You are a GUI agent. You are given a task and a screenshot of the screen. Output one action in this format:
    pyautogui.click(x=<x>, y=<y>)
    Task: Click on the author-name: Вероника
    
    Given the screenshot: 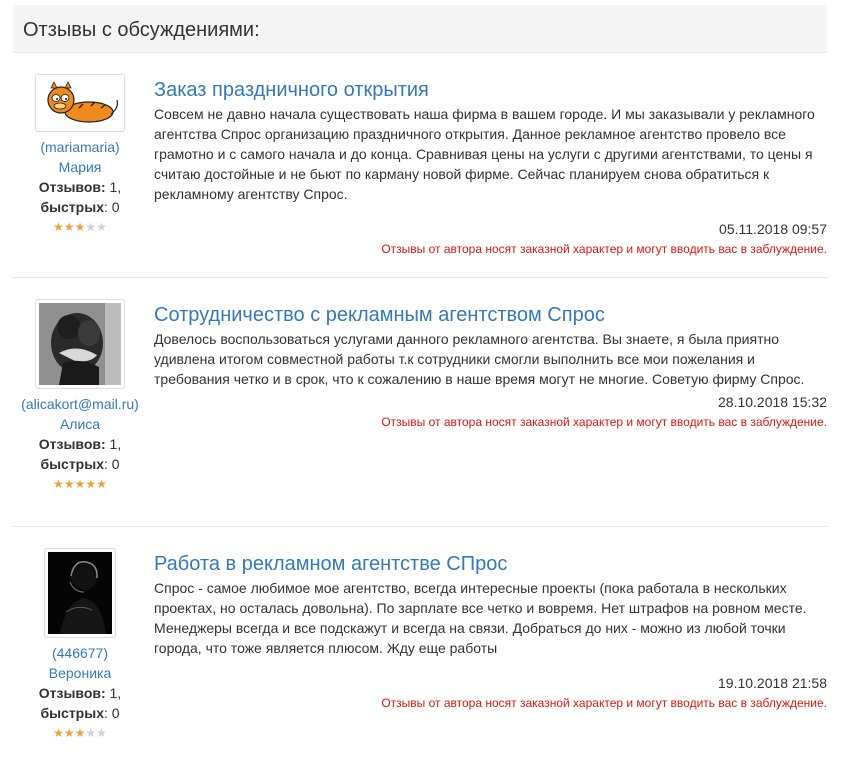 What is the action you would take?
    pyautogui.click(x=80, y=673)
    